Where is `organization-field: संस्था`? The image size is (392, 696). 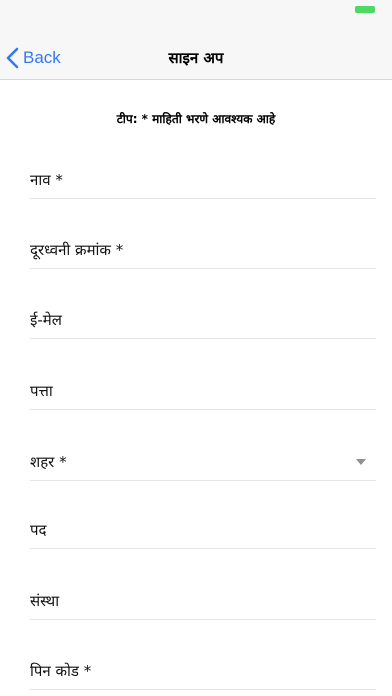 organization-field: संस्था is located at coordinates (203, 599).